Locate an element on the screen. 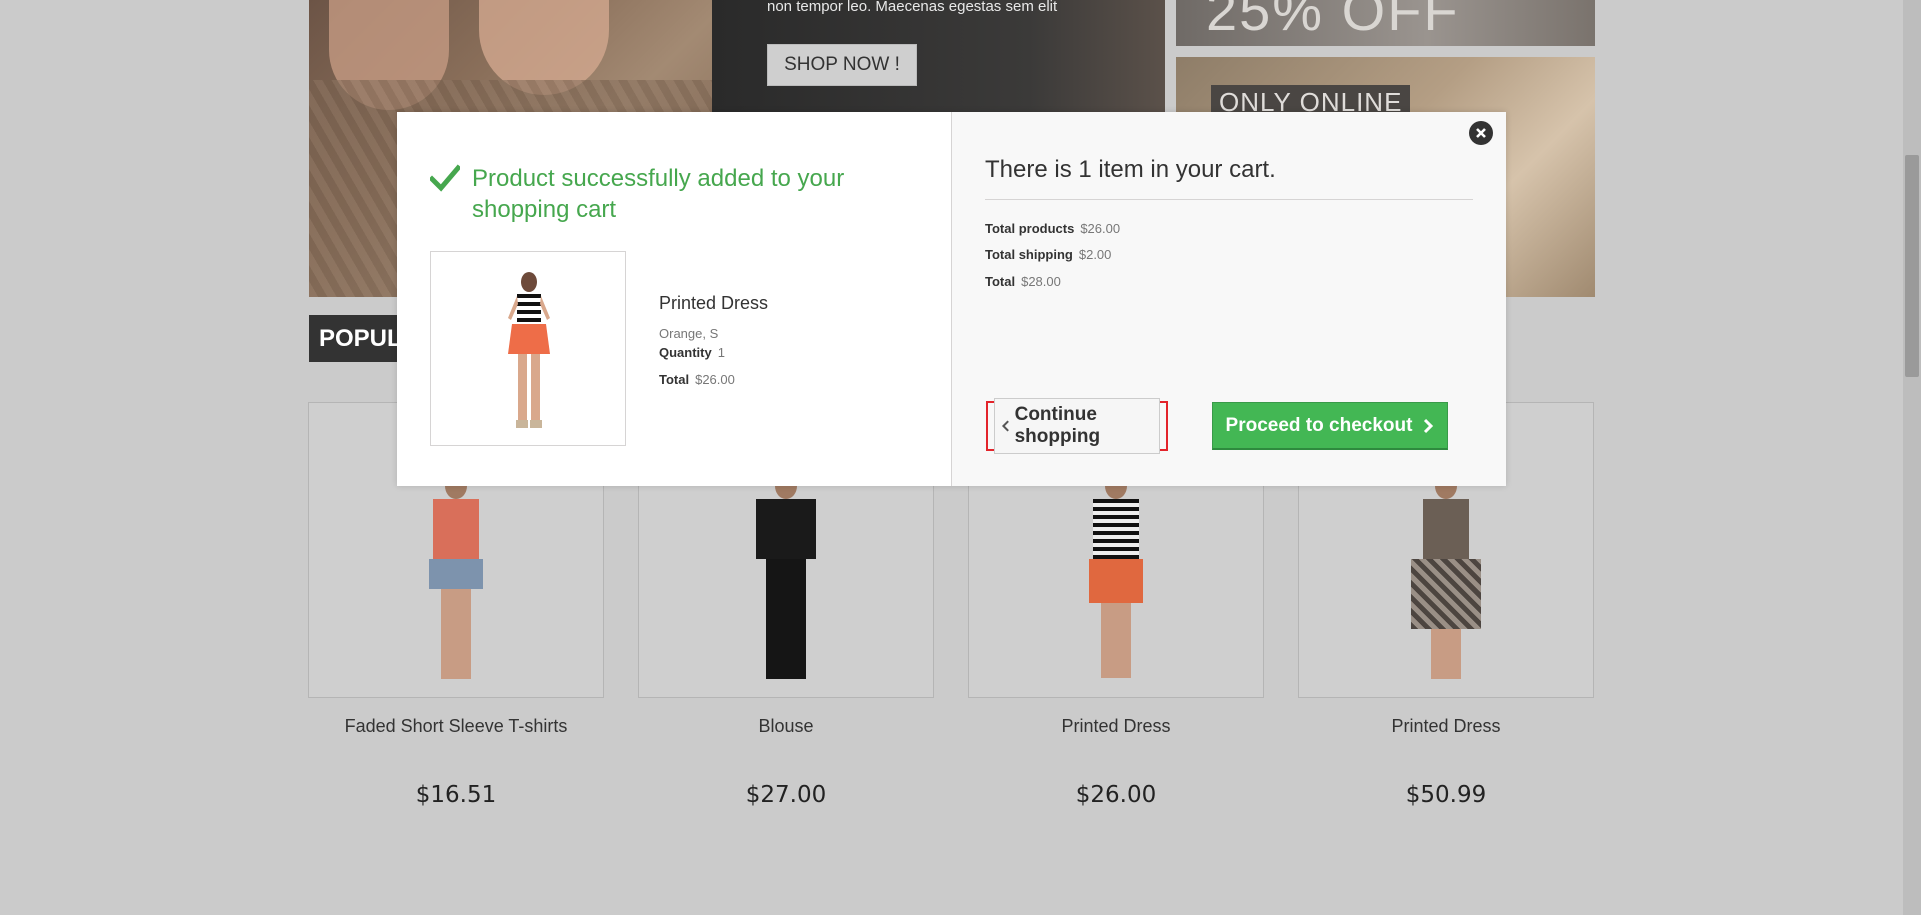  promo-banner-text: 25% OFF is located at coordinates (1333, 21).